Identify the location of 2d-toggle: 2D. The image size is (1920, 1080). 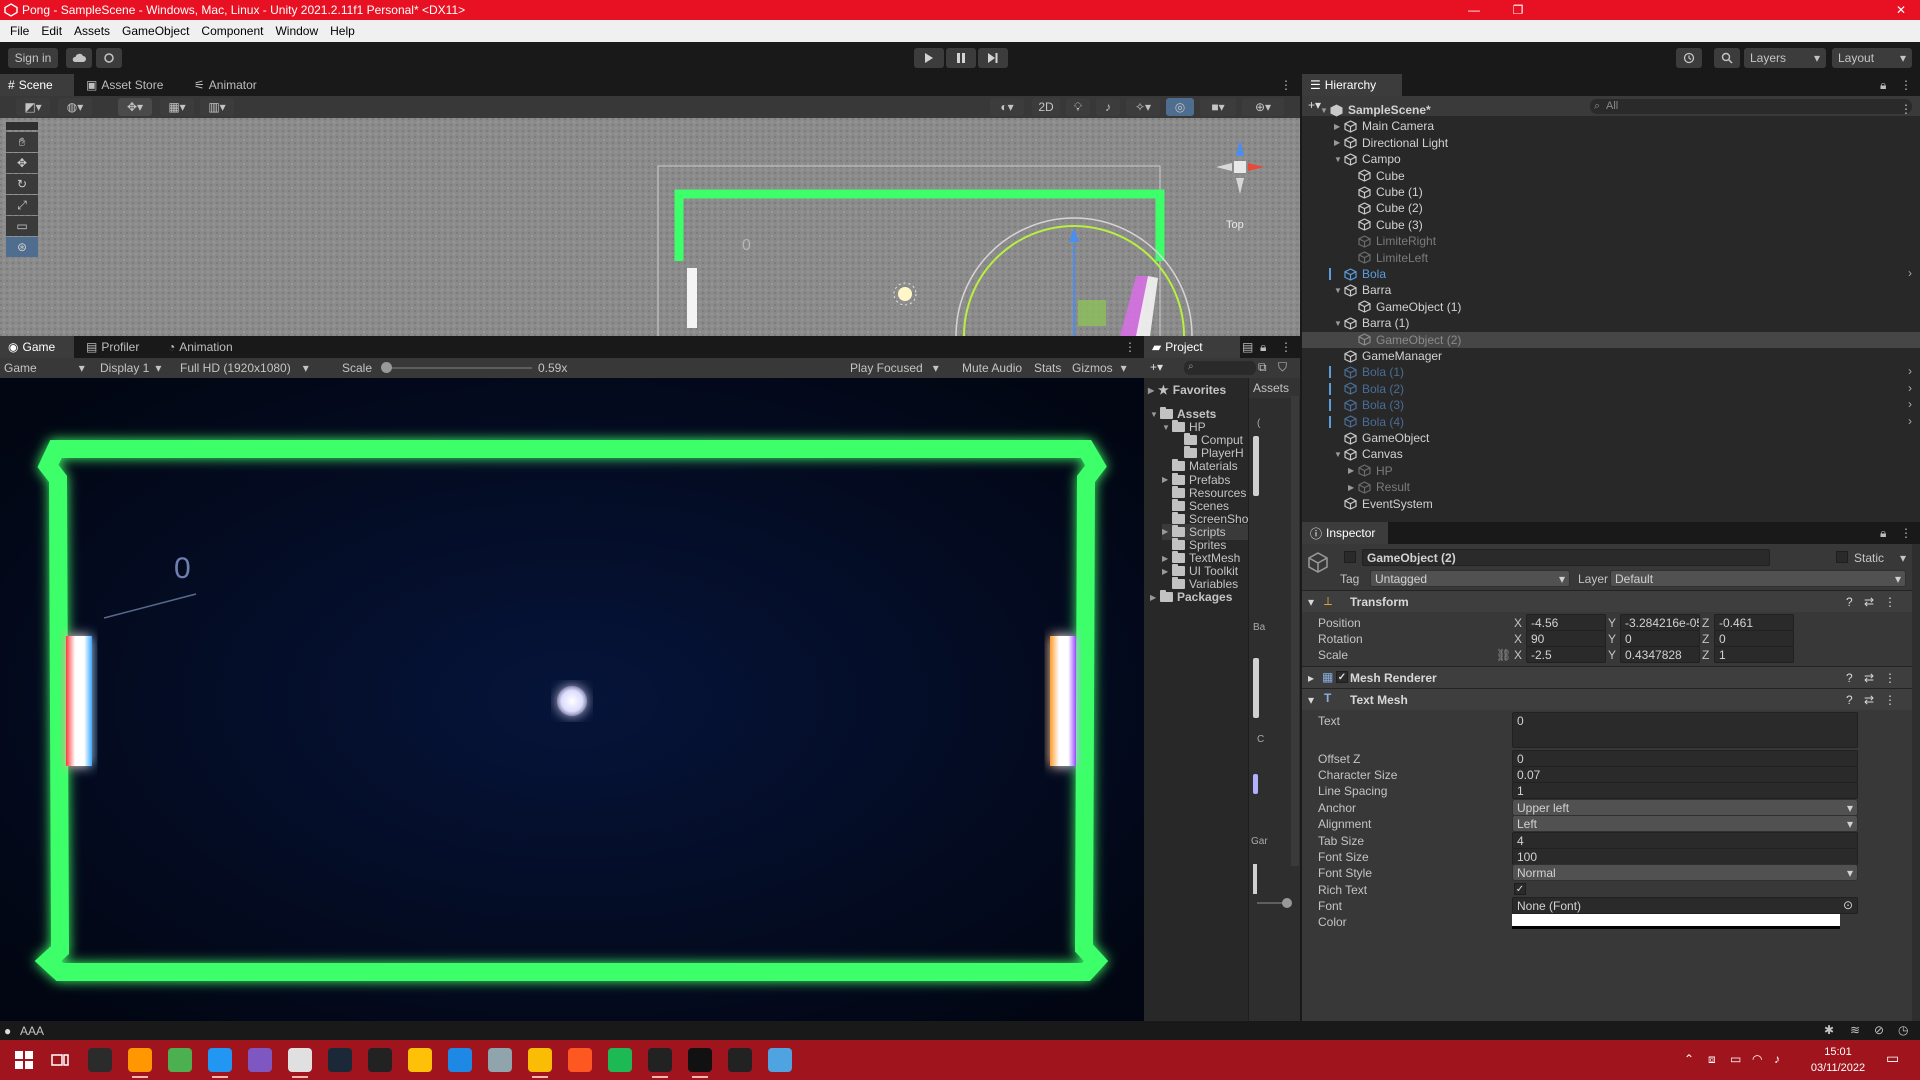
(1046, 107).